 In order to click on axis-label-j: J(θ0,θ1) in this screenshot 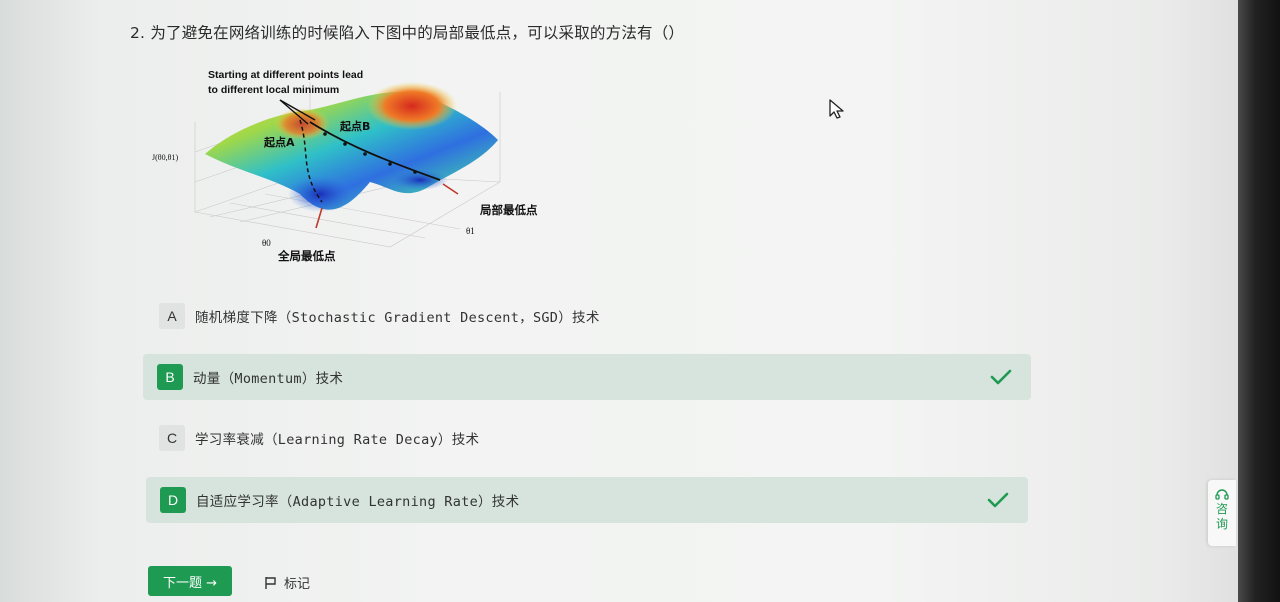, I will do `click(165, 157)`.